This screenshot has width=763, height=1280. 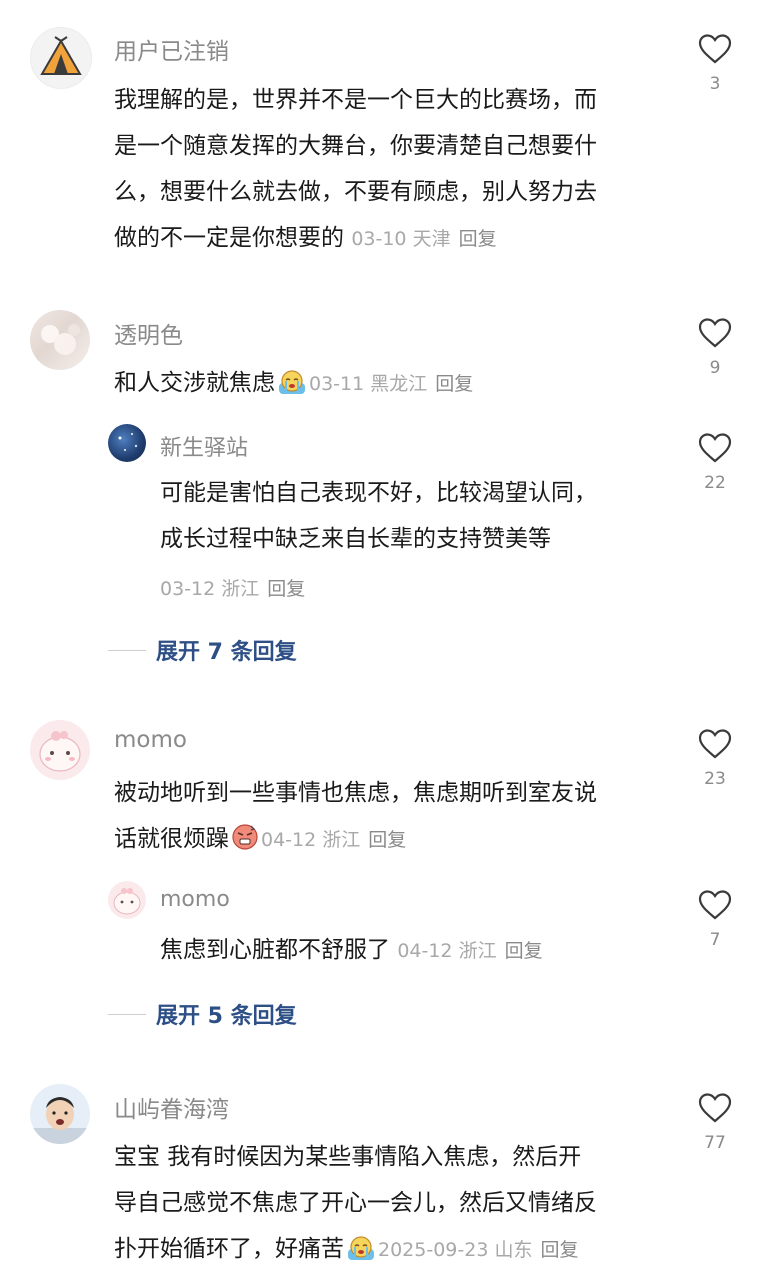 What do you see at coordinates (368, 384) in the screenshot?
I see `comment-meta: 03-11 黑龙江` at bounding box center [368, 384].